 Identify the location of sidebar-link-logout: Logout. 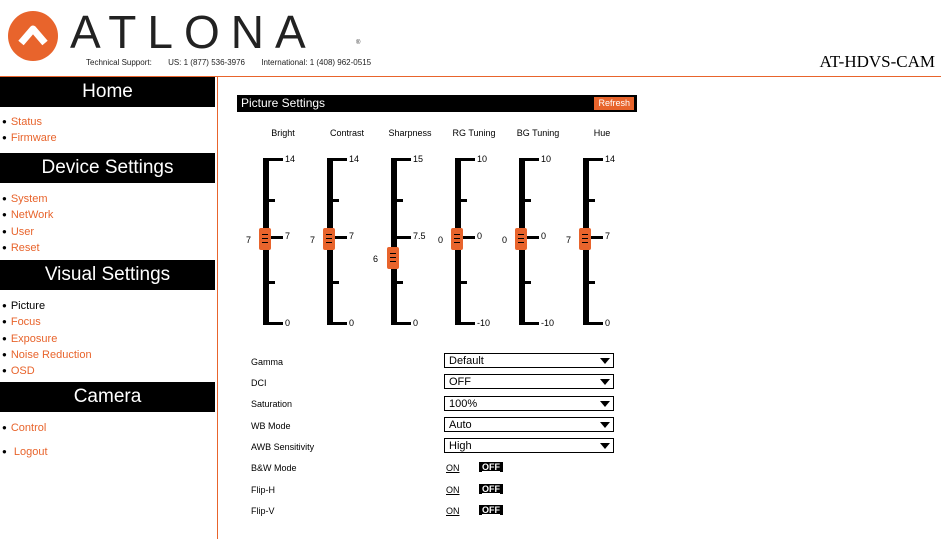
(31, 452).